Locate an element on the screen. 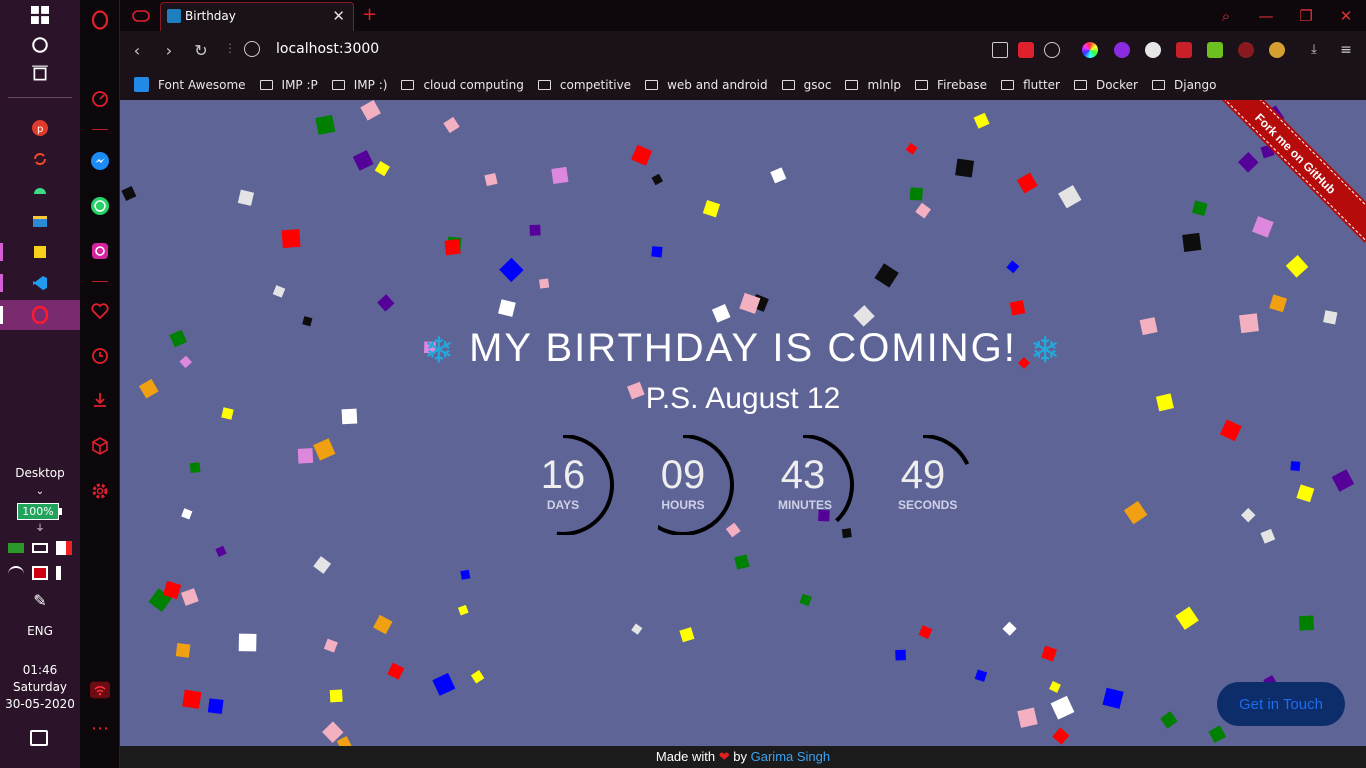  speed-dial-icon is located at coordinates (100, 99).